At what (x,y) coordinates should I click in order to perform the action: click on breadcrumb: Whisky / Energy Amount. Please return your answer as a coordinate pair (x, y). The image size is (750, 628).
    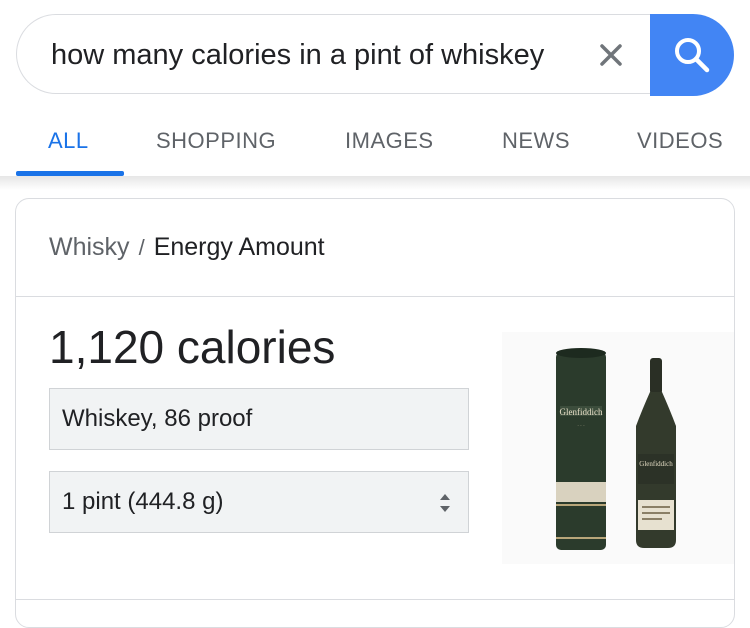
    Looking at the image, I should click on (187, 247).